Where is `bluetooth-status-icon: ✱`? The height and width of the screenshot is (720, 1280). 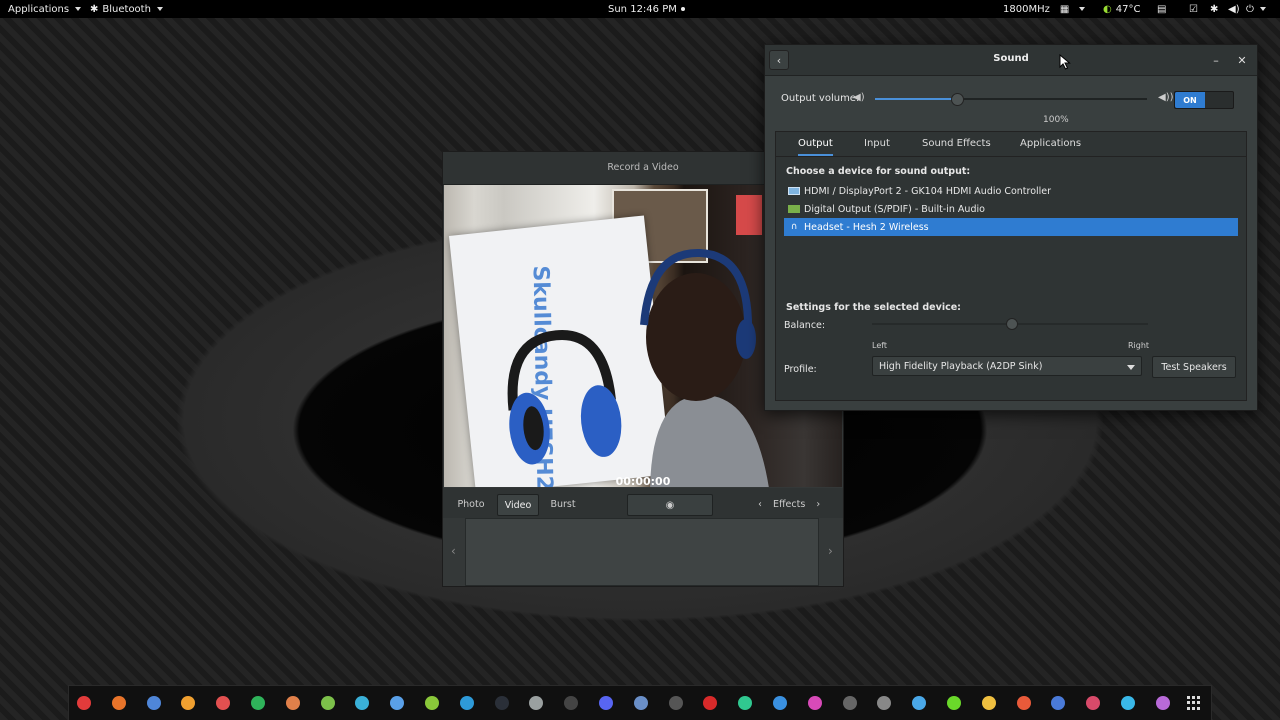
bluetooth-status-icon: ✱ is located at coordinates (1214, 9).